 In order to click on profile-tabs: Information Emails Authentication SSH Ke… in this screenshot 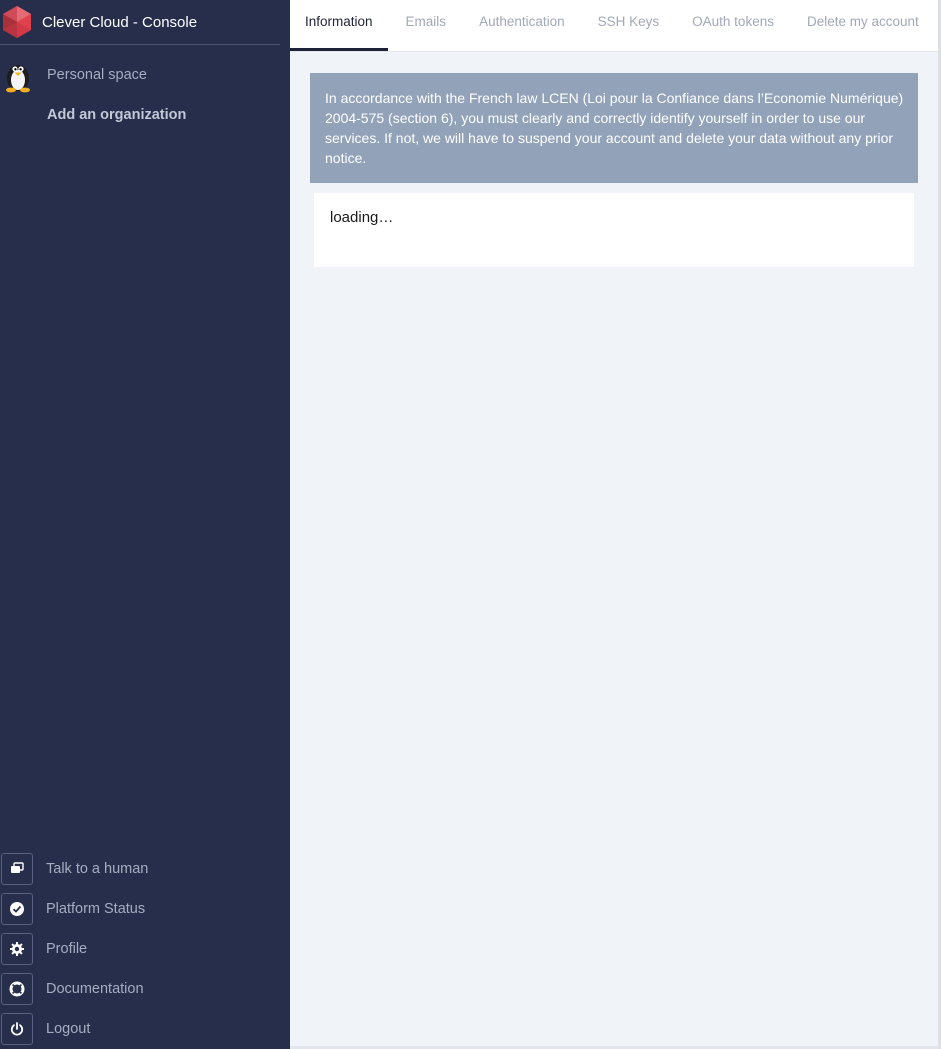, I will do `click(614, 26)`.